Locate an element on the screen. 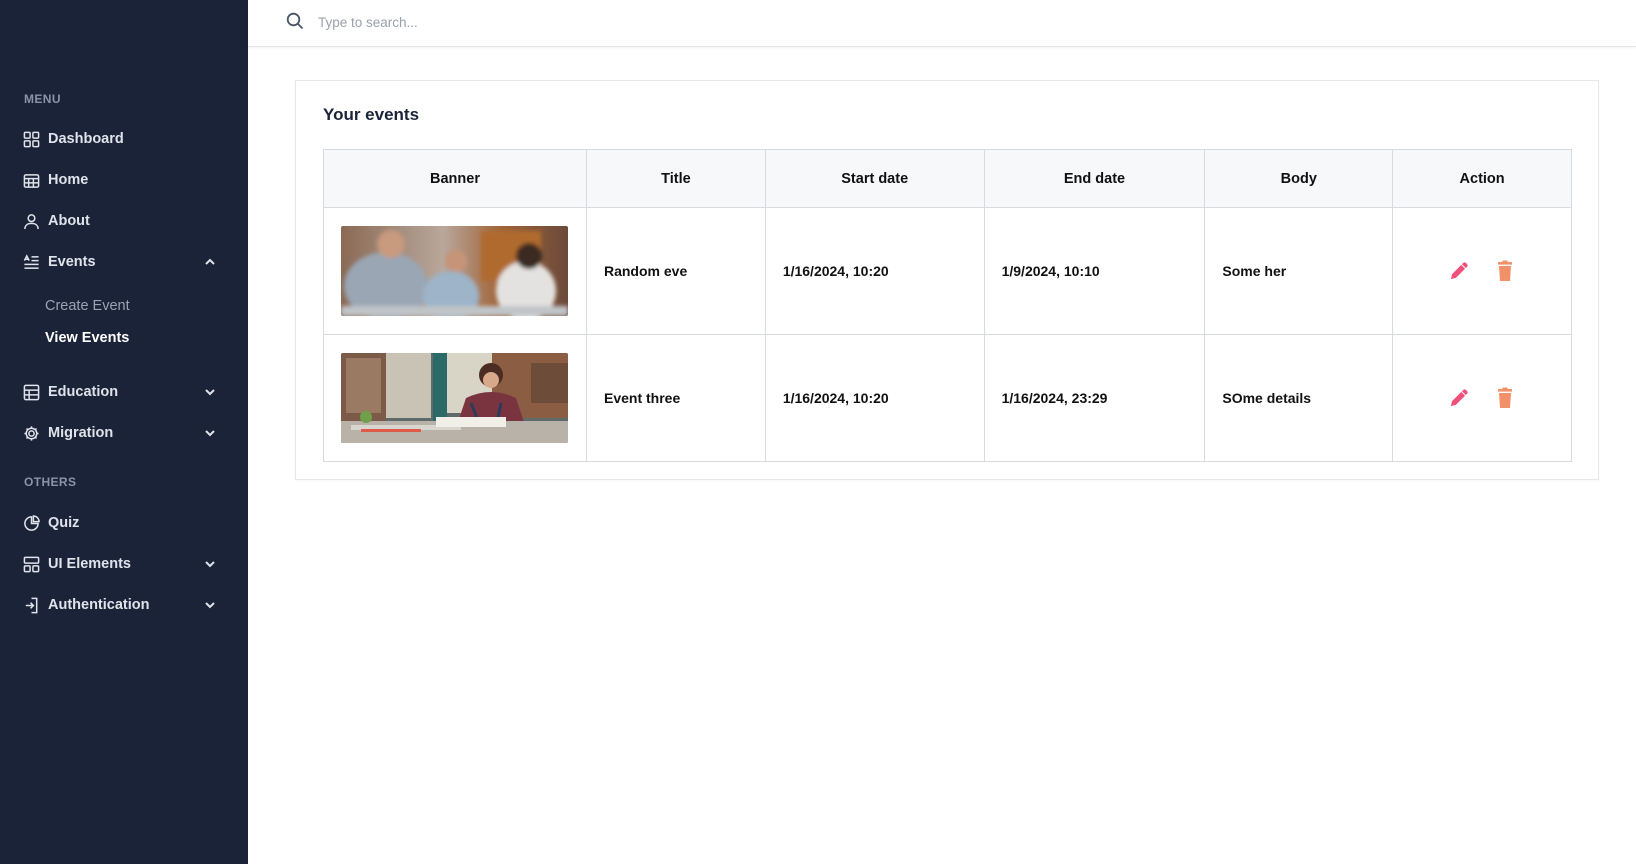 This screenshot has width=1636, height=864. column-header-banner: Banner is located at coordinates (455, 178).